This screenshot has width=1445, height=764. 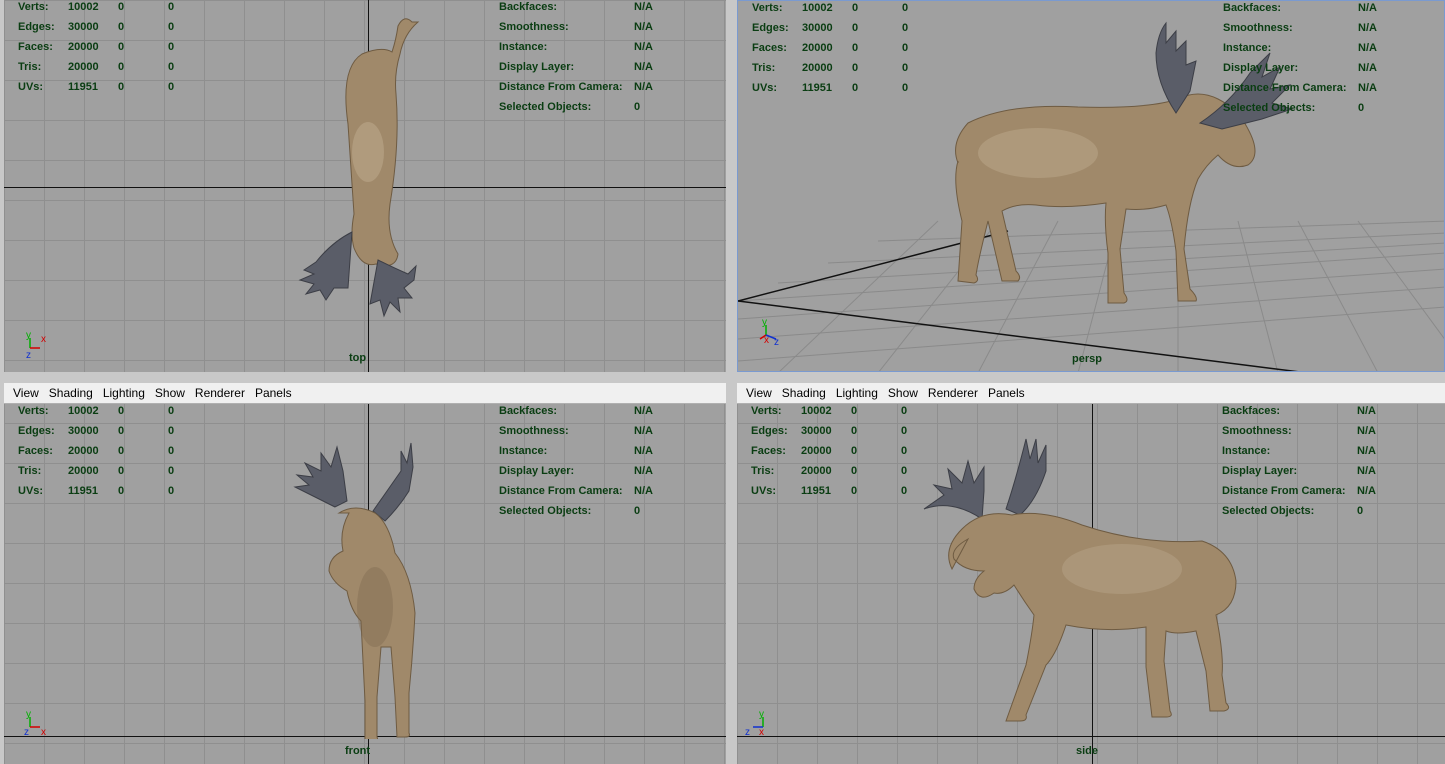 What do you see at coordinates (1087, 359) in the screenshot?
I see `camera-name-label: persp` at bounding box center [1087, 359].